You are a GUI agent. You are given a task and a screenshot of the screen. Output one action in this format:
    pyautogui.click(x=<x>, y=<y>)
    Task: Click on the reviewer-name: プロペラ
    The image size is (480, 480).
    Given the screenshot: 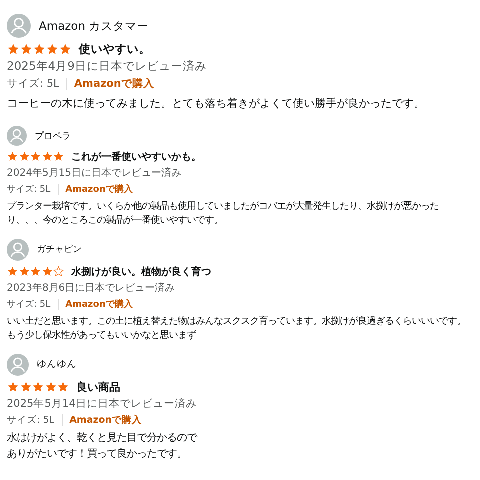 What is the action you would take?
    pyautogui.click(x=53, y=136)
    